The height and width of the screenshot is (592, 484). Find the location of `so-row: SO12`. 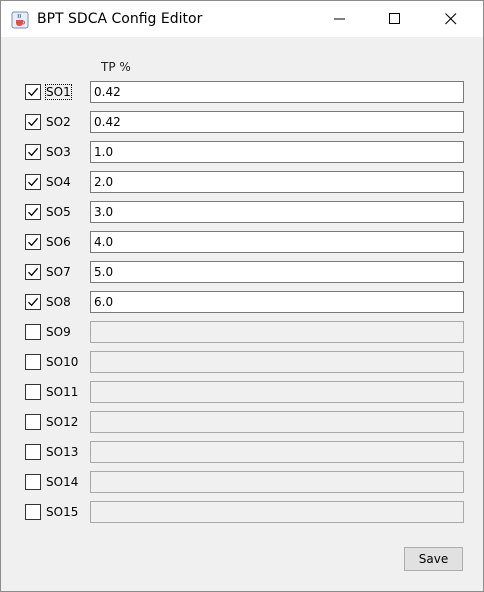

so-row: SO12 is located at coordinates (242, 422).